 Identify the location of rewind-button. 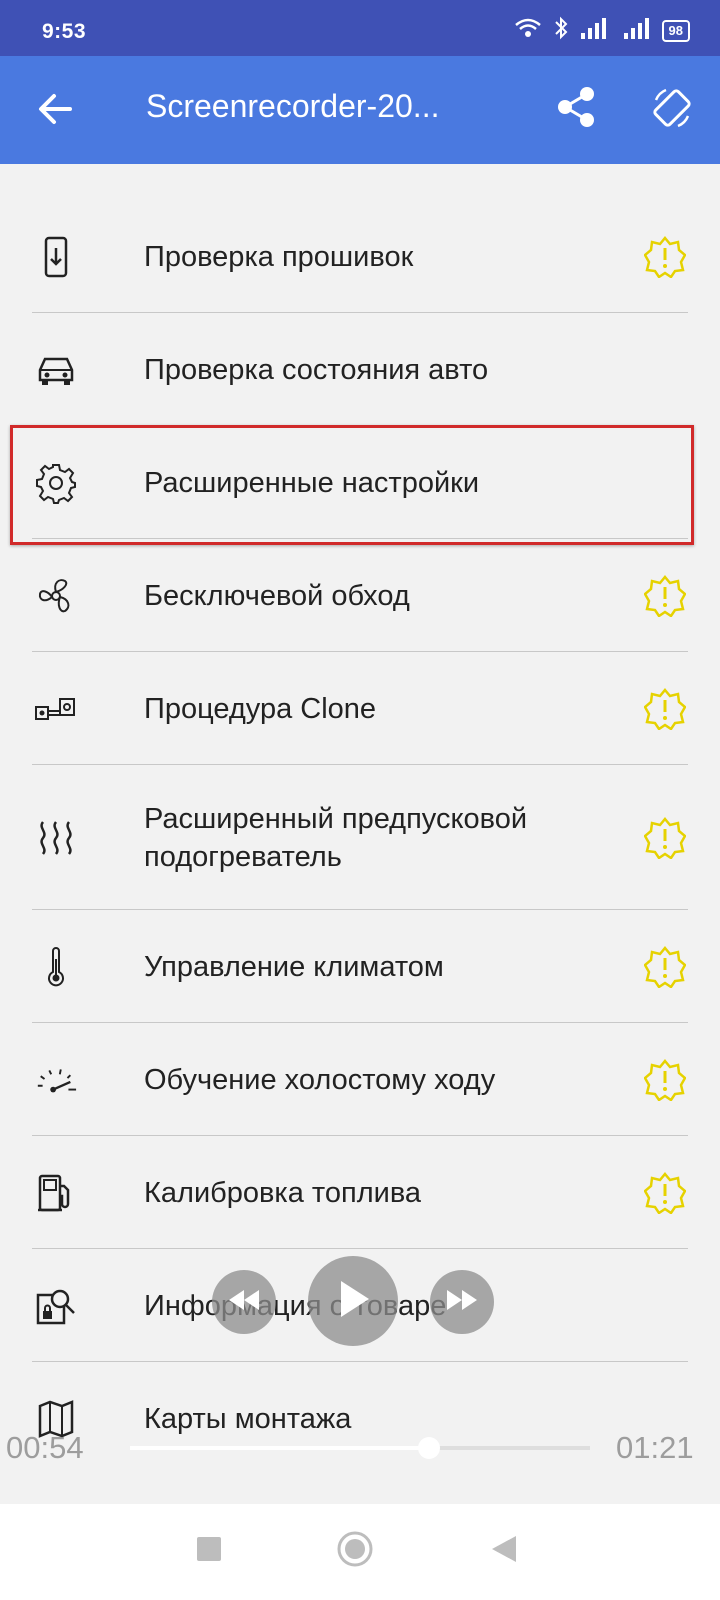
(244, 1302).